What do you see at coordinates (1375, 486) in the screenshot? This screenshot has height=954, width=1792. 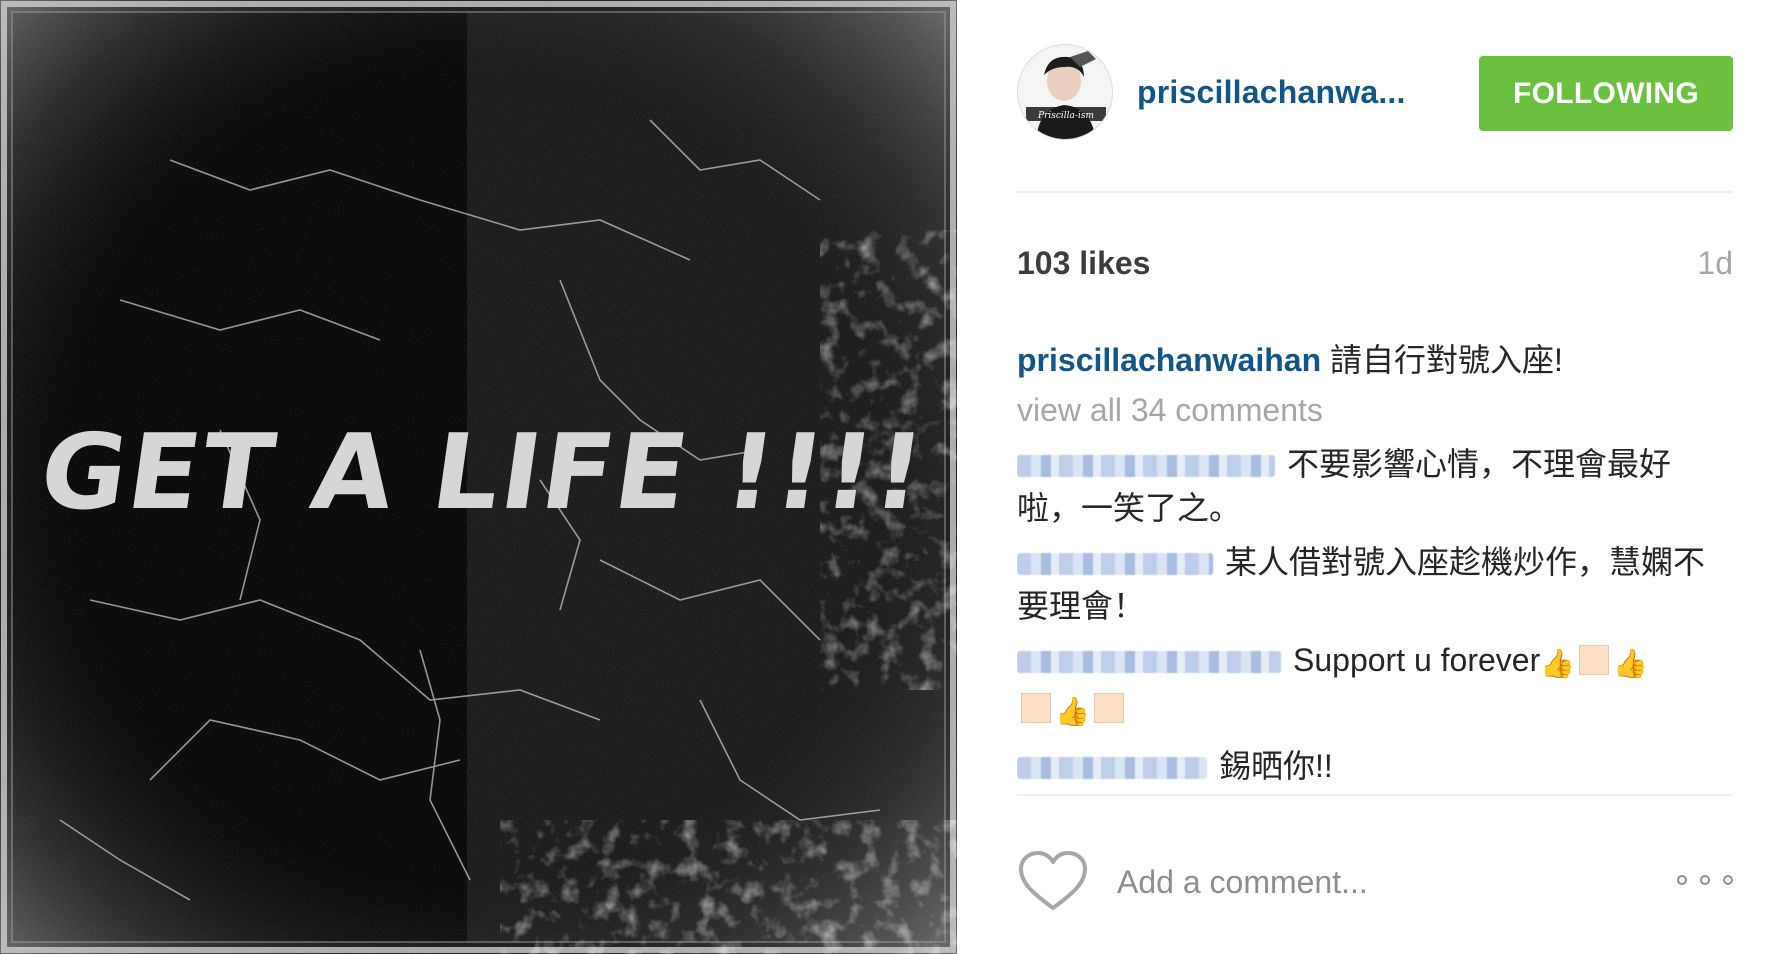 I see `comment-item: 不要影響心情，不理會最好啦，一笑了之。` at bounding box center [1375, 486].